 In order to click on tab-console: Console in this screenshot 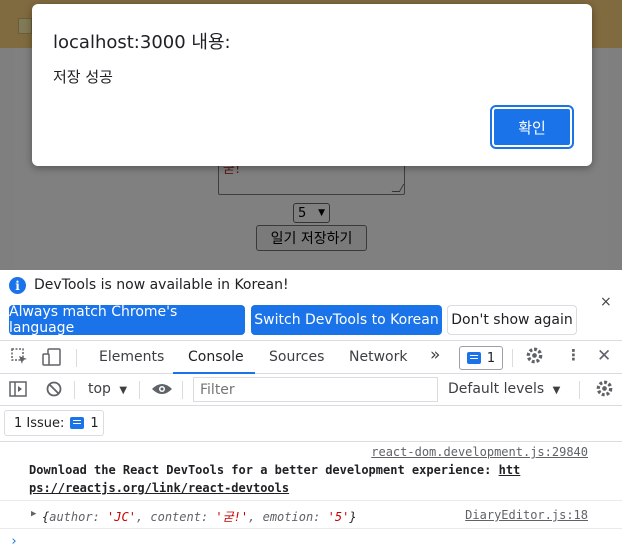, I will do `click(216, 357)`.